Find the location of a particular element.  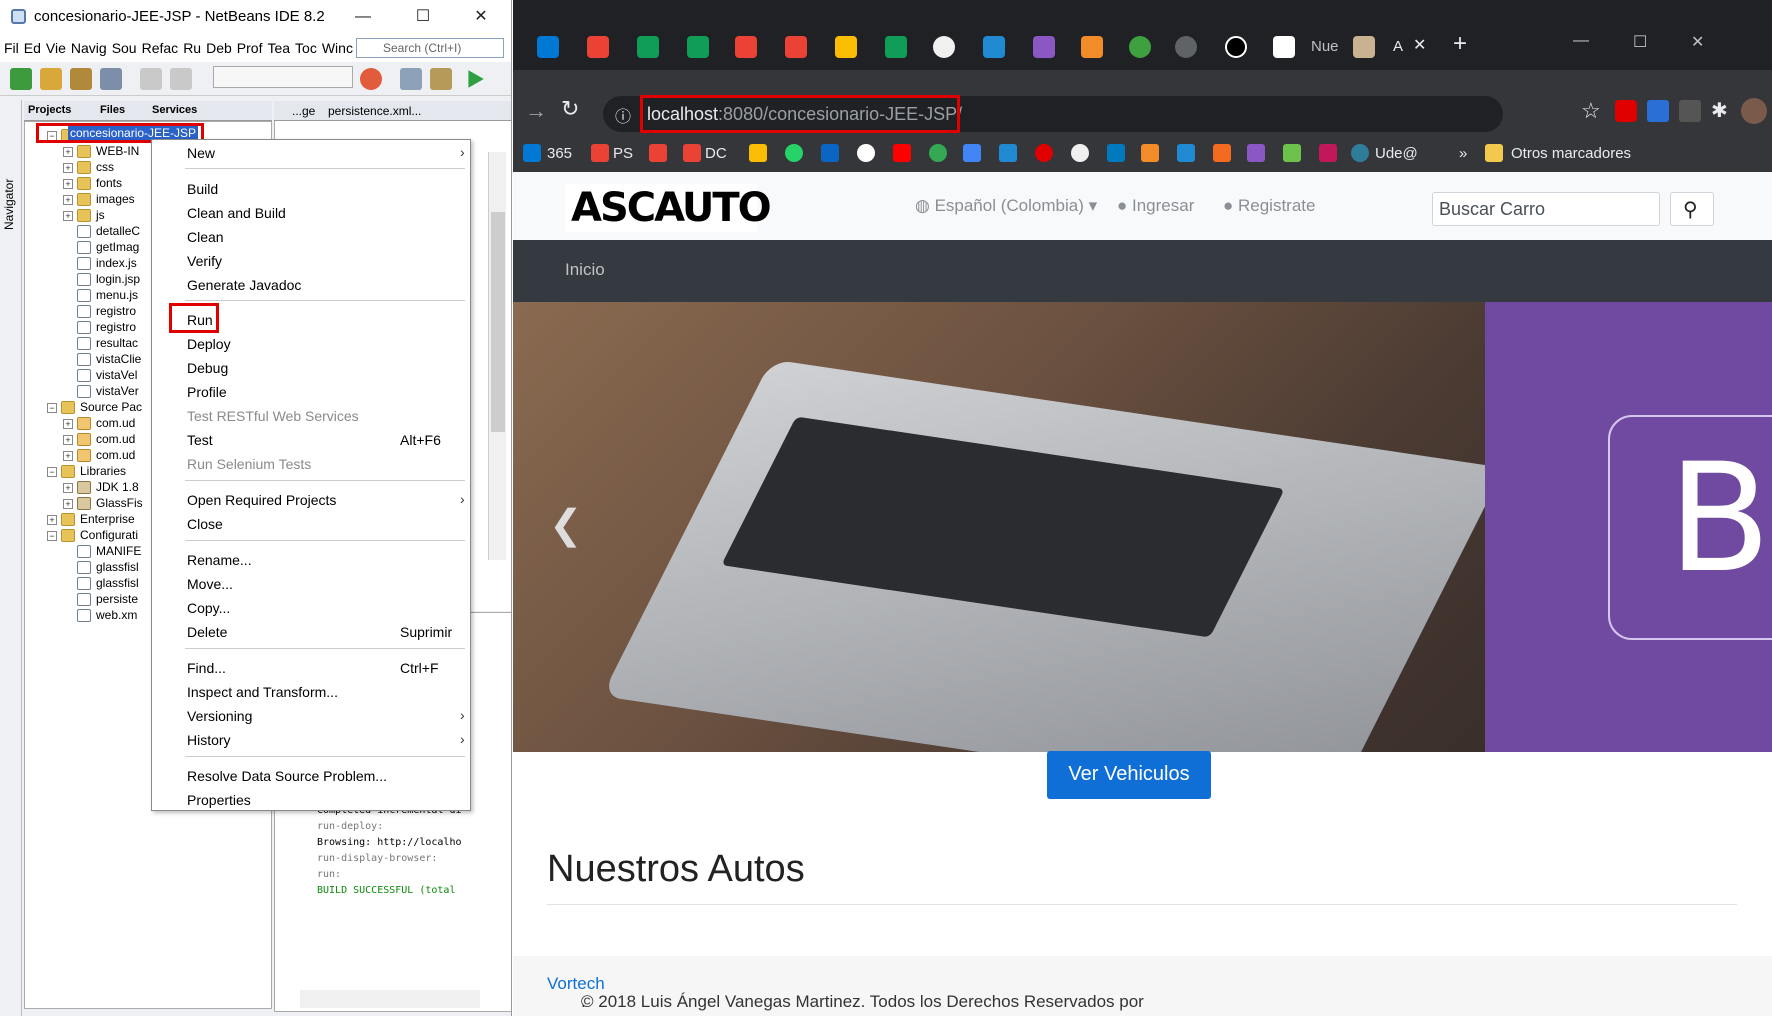

bookmark-otros-marcadores: Otros marcadores is located at coordinates (1571, 153).